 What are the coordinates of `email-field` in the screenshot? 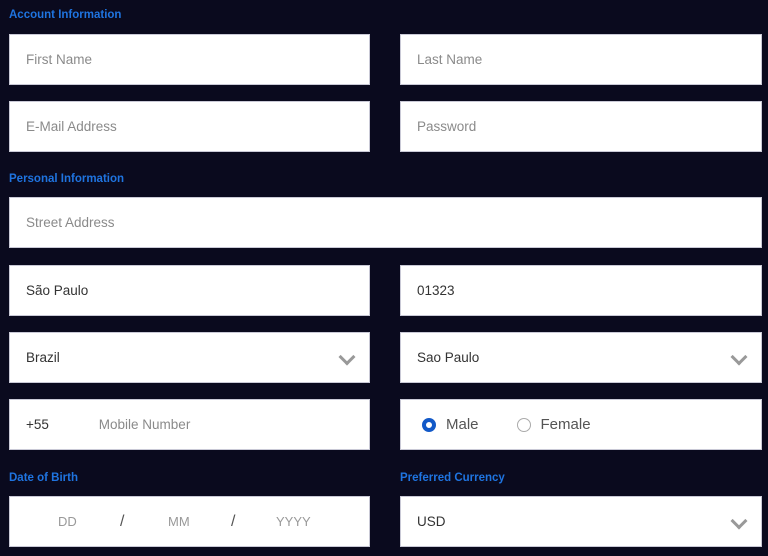 It's located at (189, 126).